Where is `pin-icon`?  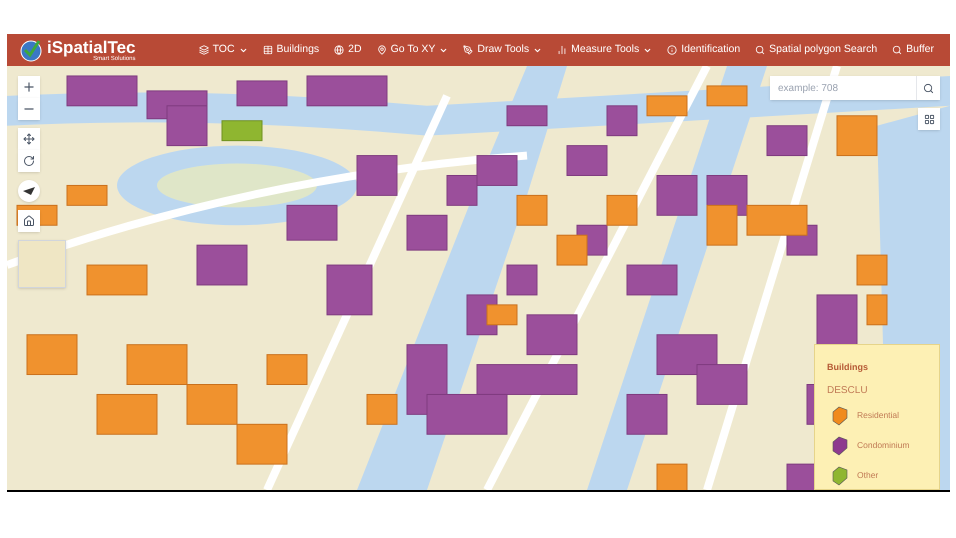 pin-icon is located at coordinates (381, 50).